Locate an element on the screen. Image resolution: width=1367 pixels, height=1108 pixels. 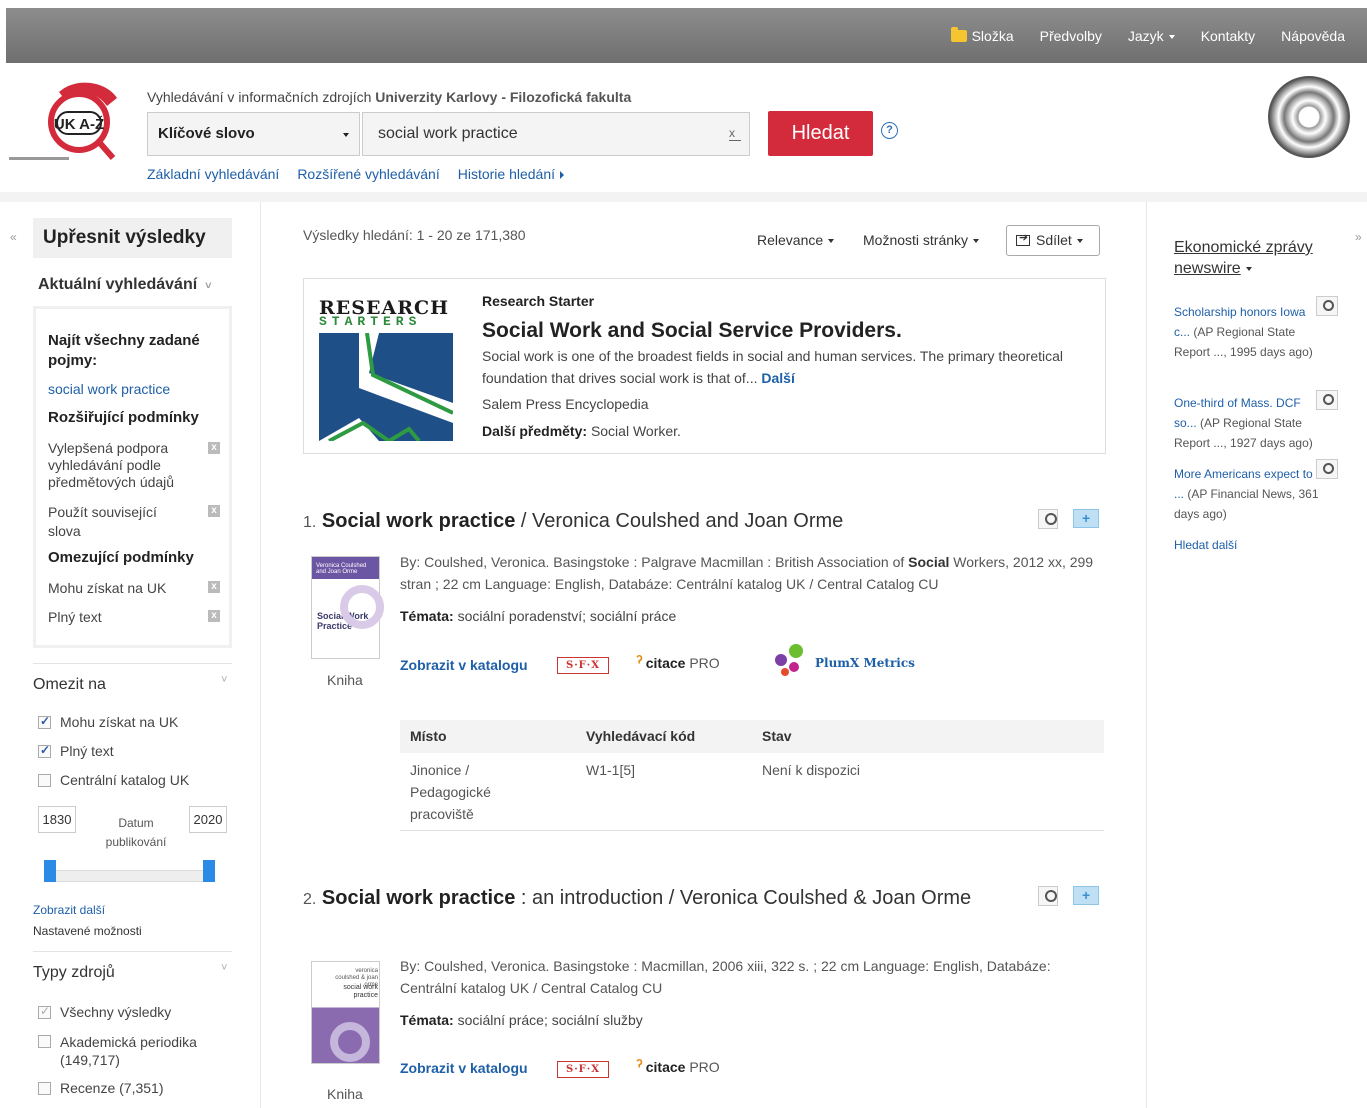
triangle-right-icon is located at coordinates (562, 175).